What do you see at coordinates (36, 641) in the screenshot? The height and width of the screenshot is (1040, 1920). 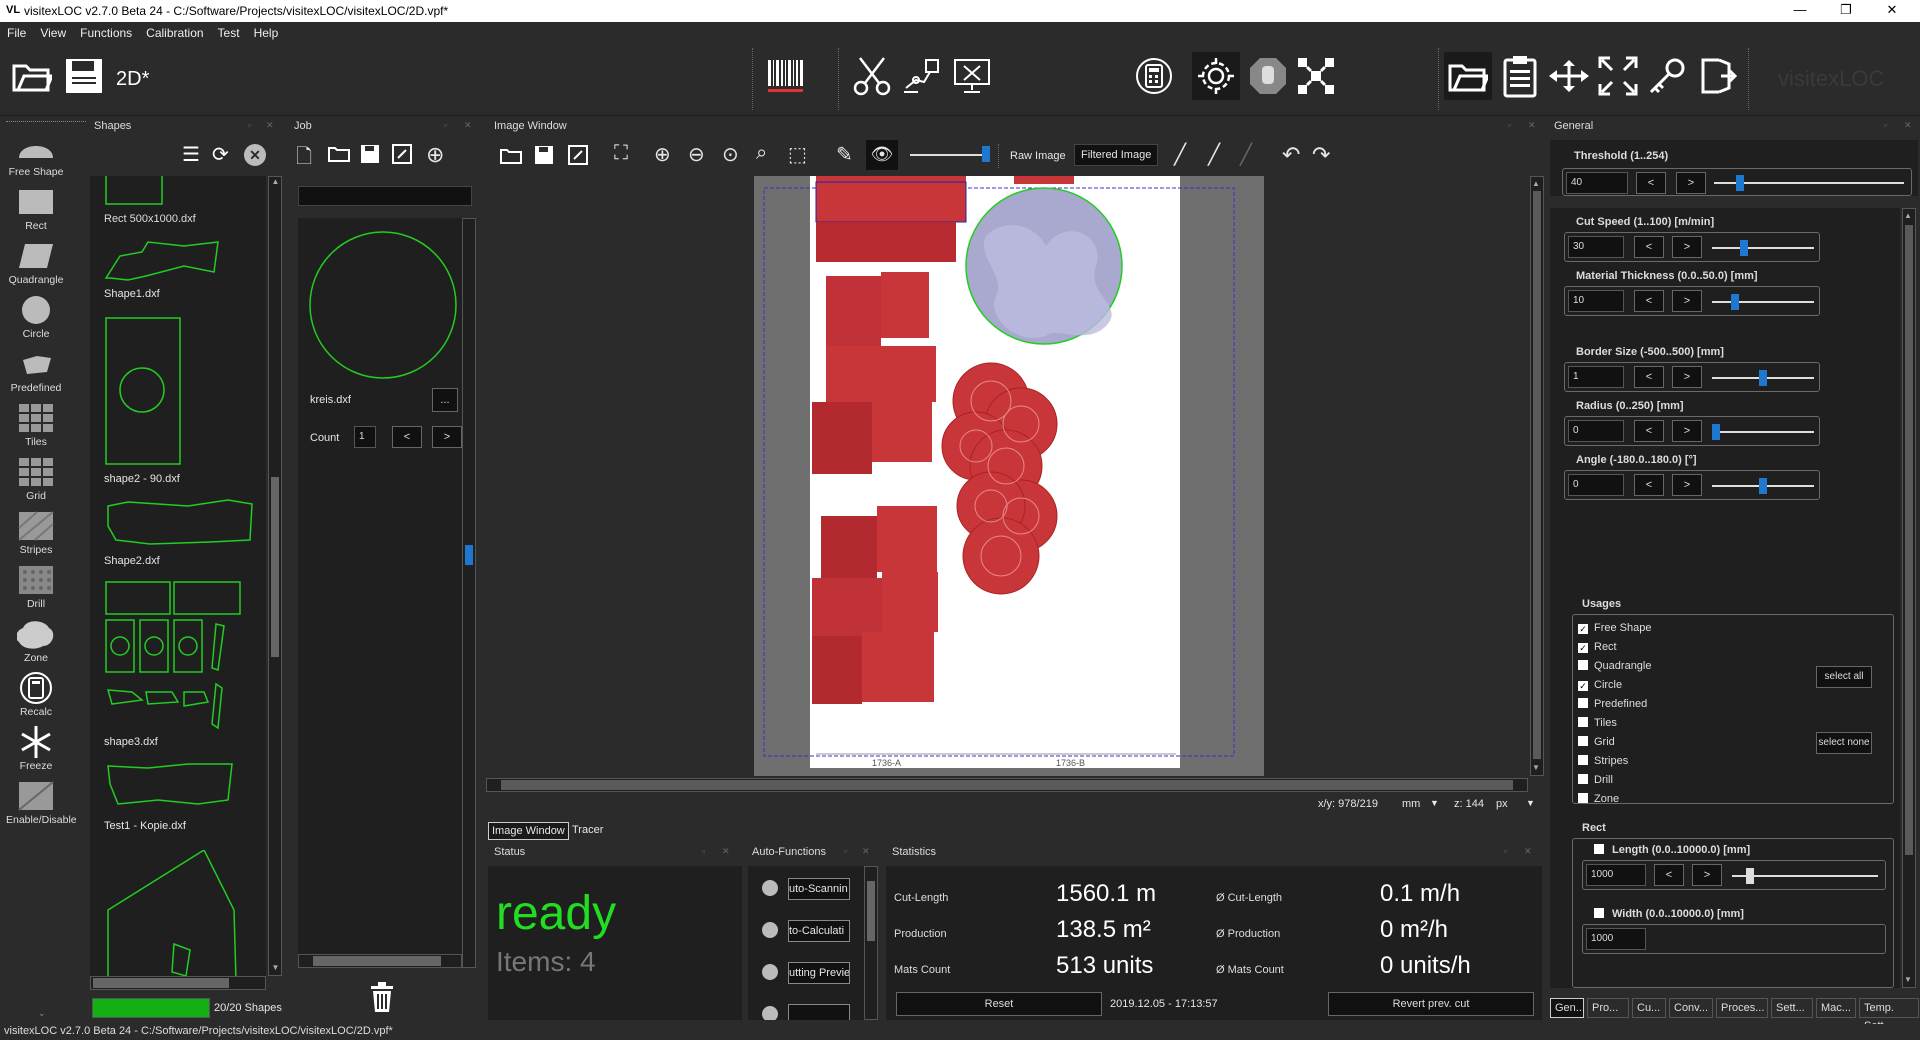 I see `zone-tool: Zone` at bounding box center [36, 641].